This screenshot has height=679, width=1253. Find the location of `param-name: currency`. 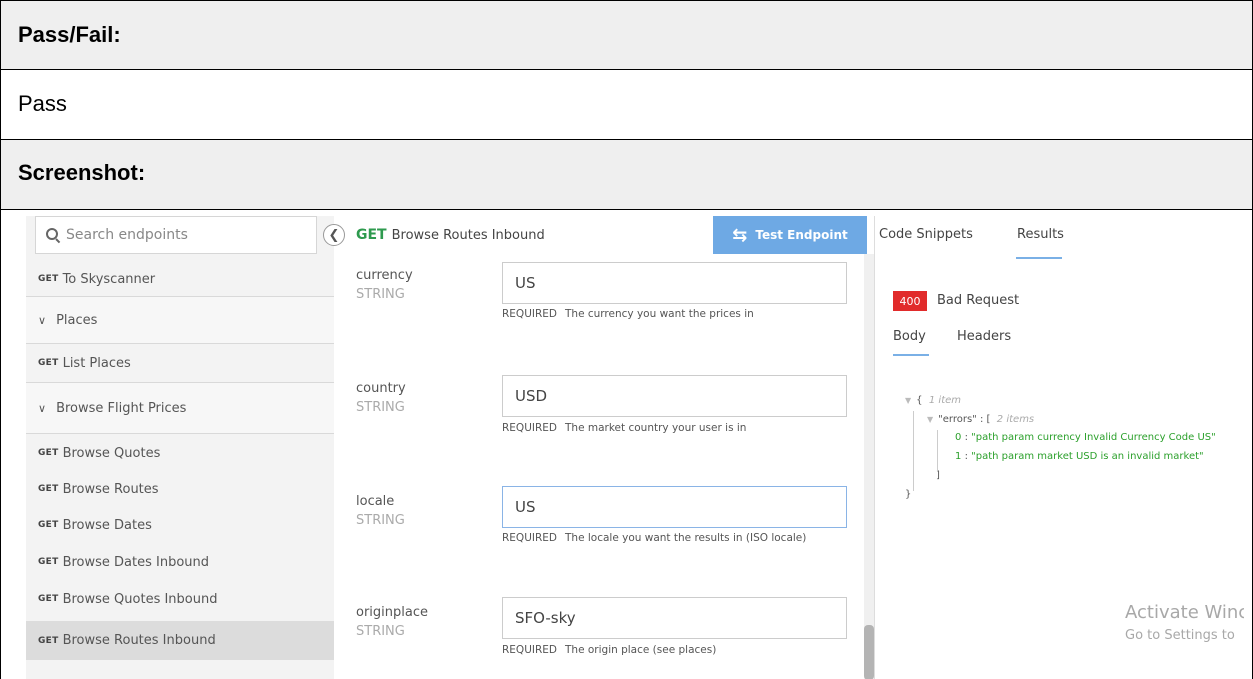

param-name: currency is located at coordinates (384, 275).